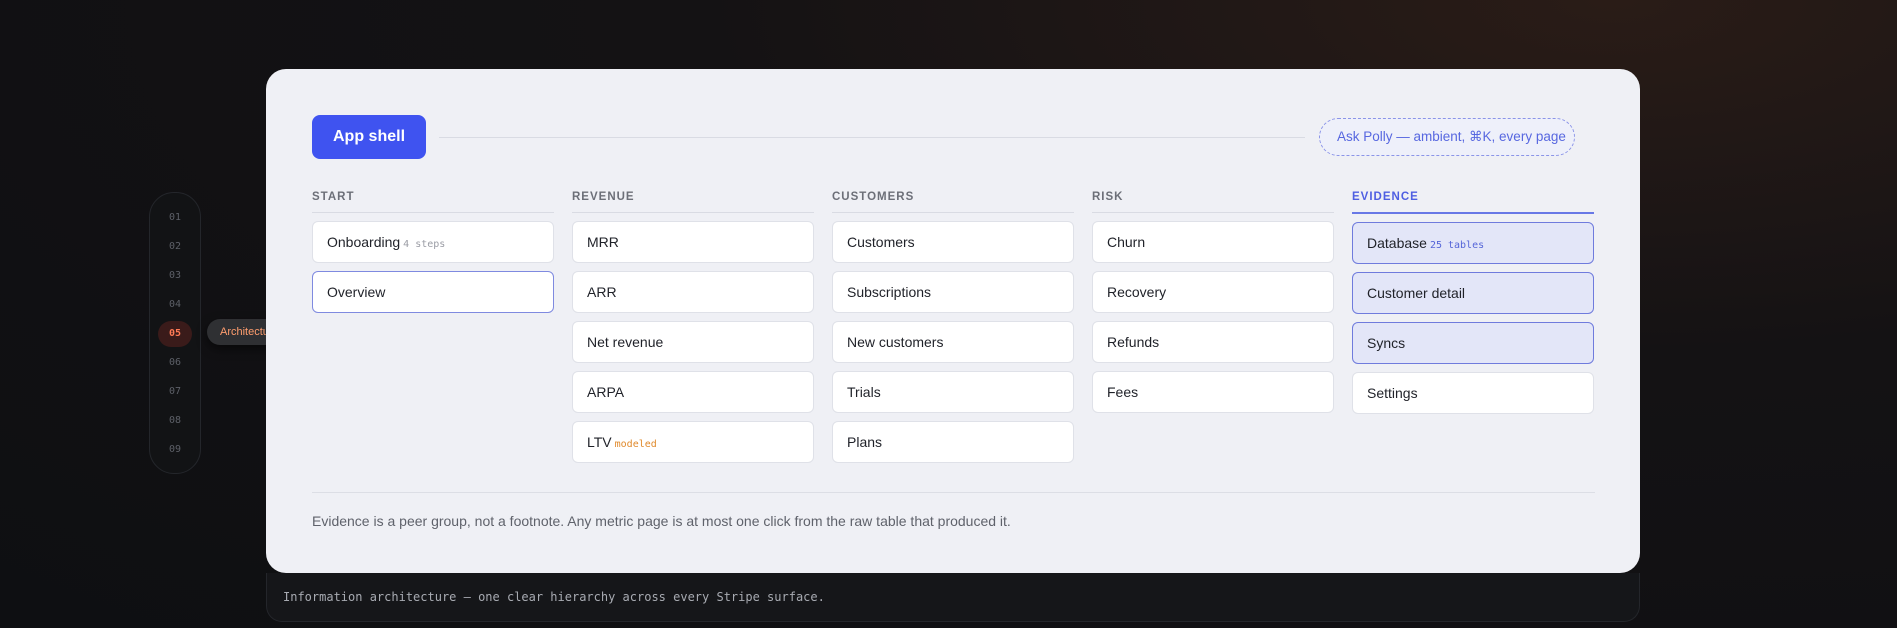 This screenshot has height=628, width=1897. Describe the element at coordinates (1473, 343) in the screenshot. I see `nav-item-syncs: Syncs` at that location.